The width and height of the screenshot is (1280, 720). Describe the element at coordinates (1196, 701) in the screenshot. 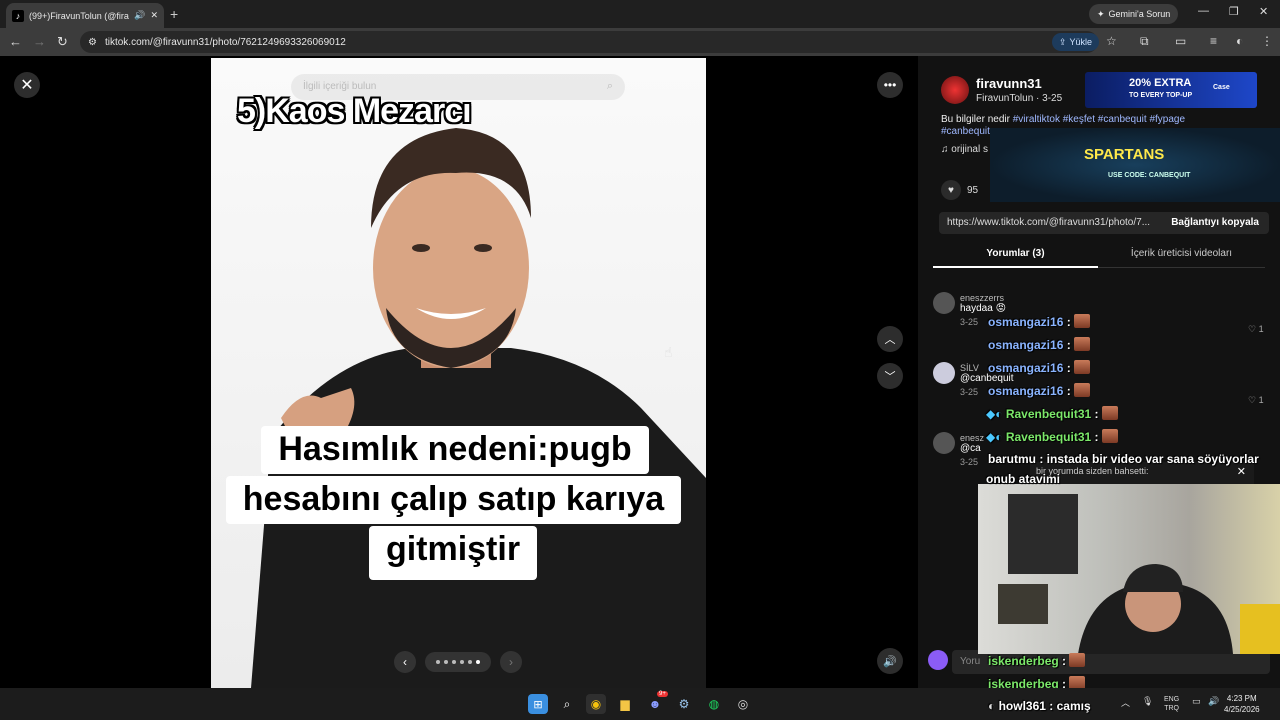

I see `network-icon: ▭` at that location.